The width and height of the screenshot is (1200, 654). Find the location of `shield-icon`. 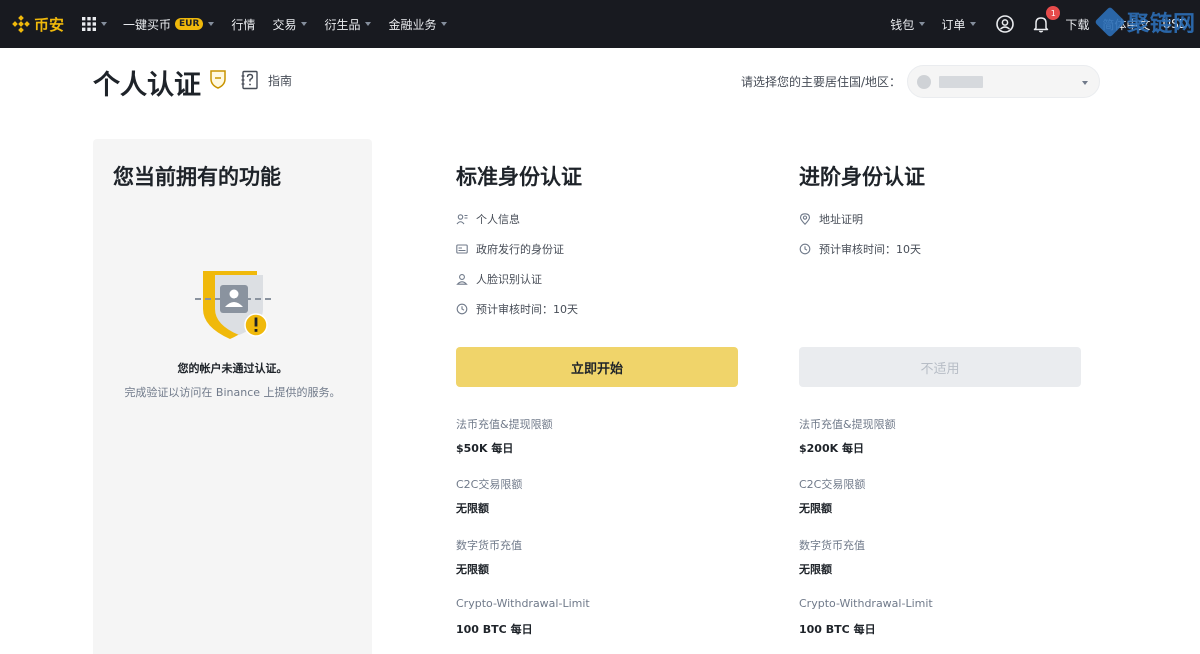

shield-icon is located at coordinates (218, 79).